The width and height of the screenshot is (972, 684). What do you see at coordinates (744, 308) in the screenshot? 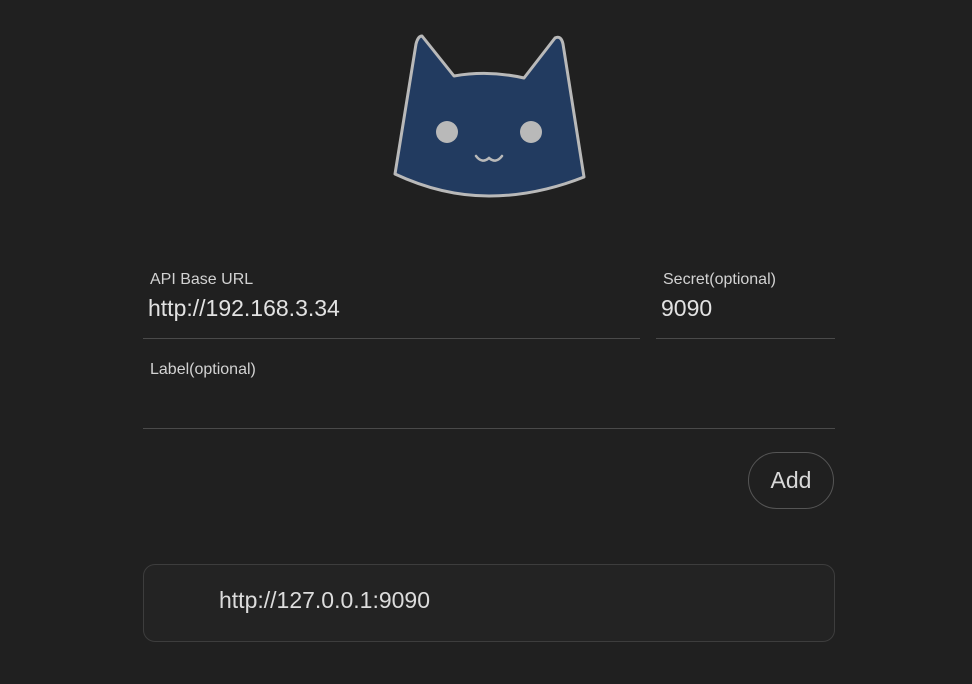
I see `secret-input` at bounding box center [744, 308].